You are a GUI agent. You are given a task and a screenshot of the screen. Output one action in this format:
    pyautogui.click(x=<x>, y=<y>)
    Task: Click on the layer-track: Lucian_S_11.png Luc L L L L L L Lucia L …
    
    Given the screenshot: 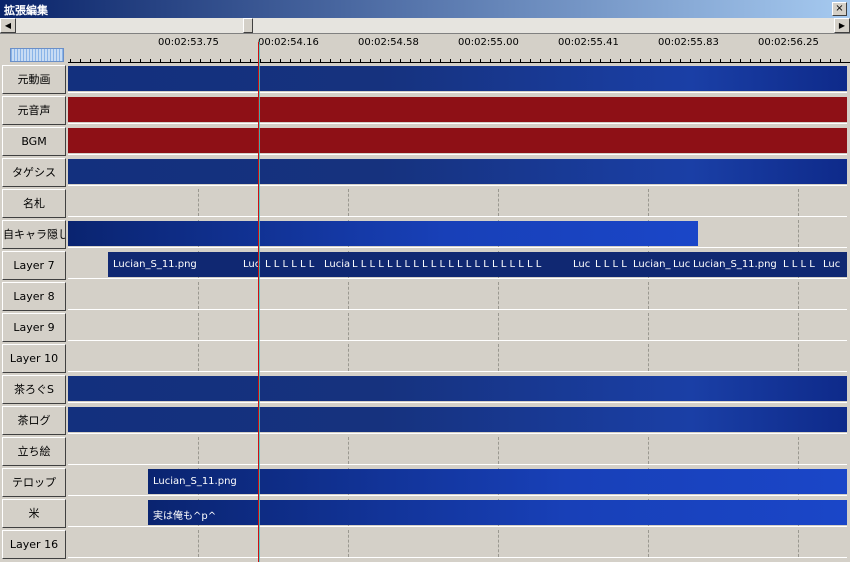 What is the action you would take?
    pyautogui.click(x=457, y=265)
    